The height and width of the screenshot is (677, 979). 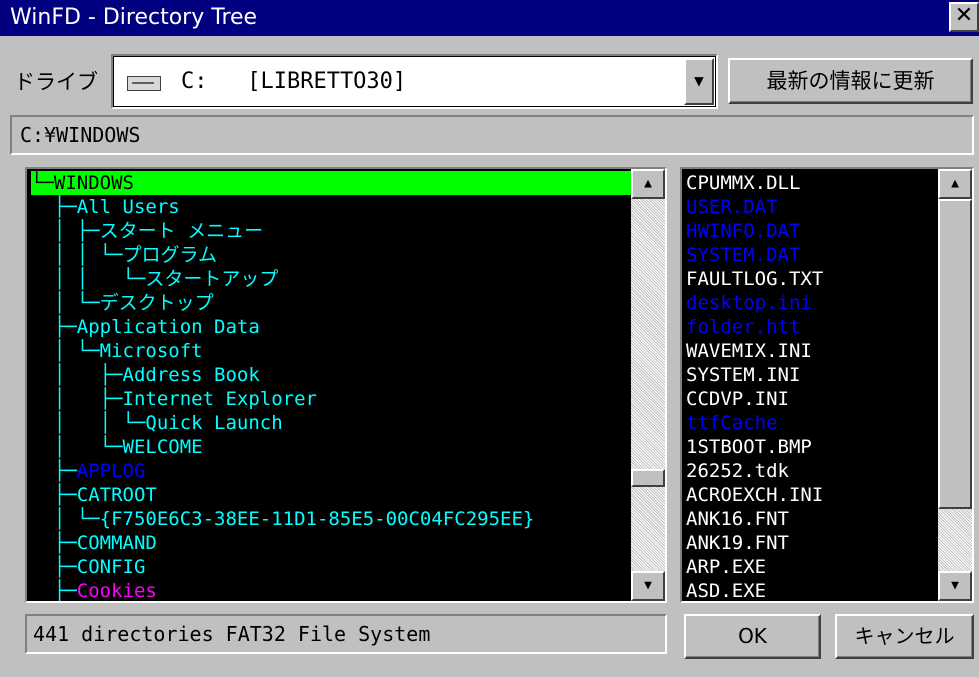 I want to click on tree-item-label: スタート メニュー, so click(x=181, y=231).